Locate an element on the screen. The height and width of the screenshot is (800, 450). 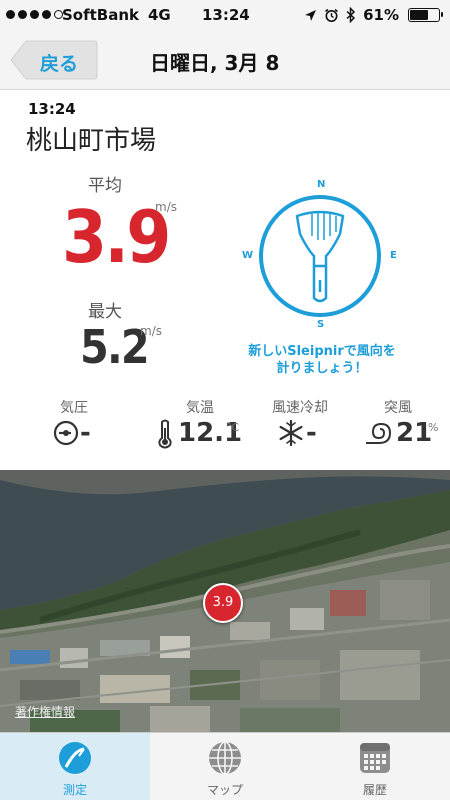
location-arrow-icon is located at coordinates (311, 15).